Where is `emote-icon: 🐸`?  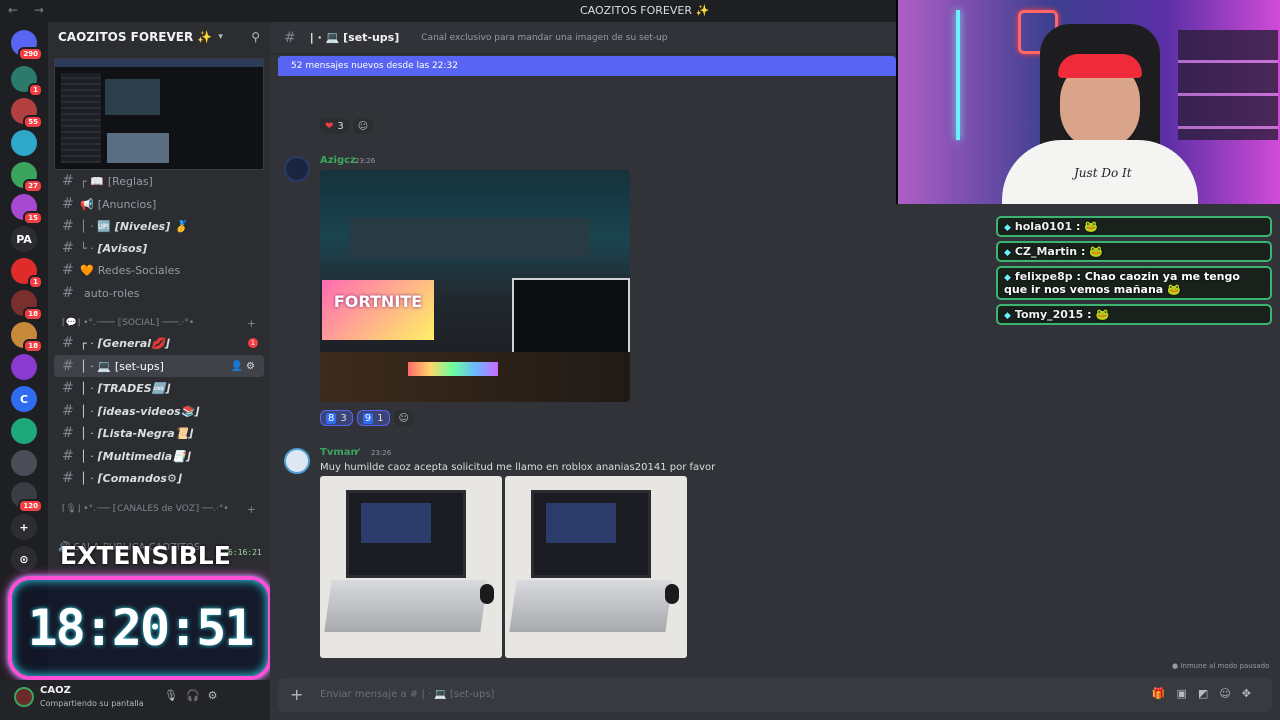
emote-icon: 🐸 is located at coordinates (1174, 289).